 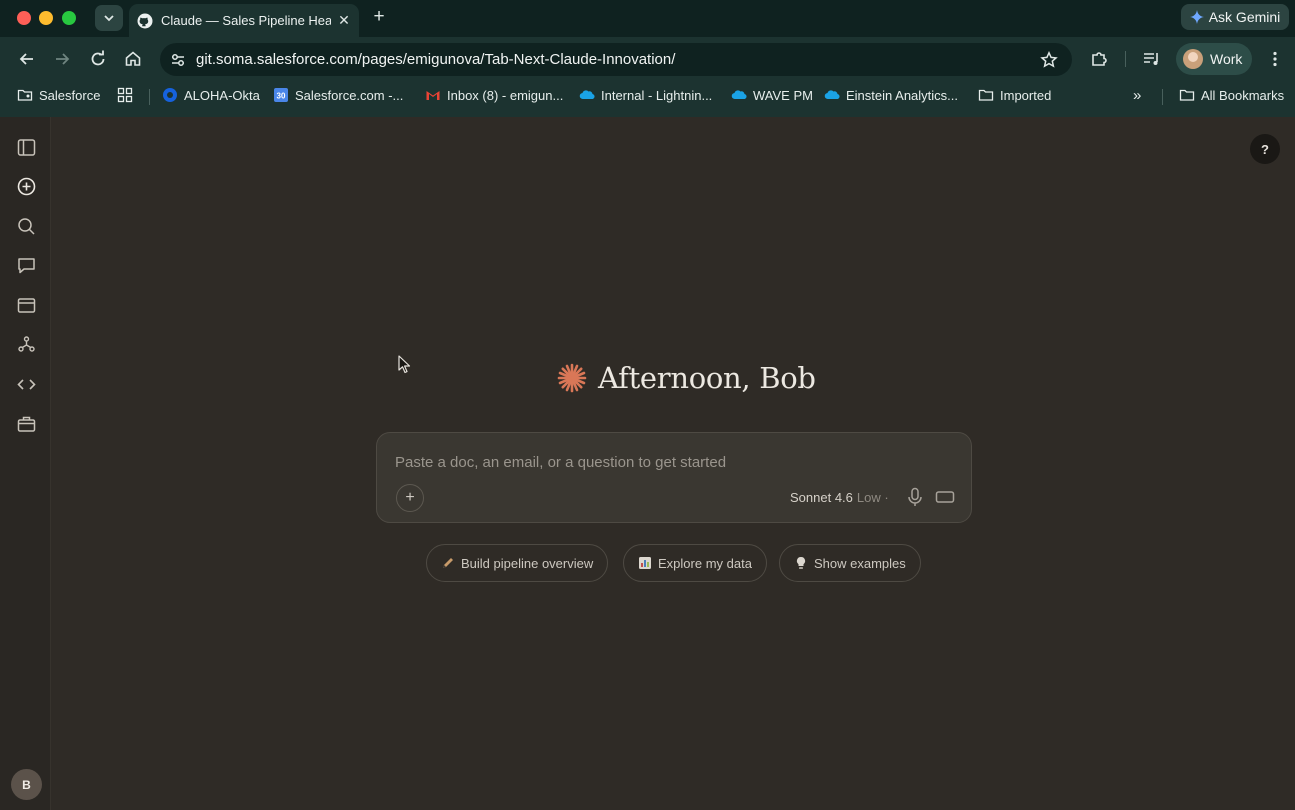 I want to click on profile-label: Work, so click(x=1226, y=59).